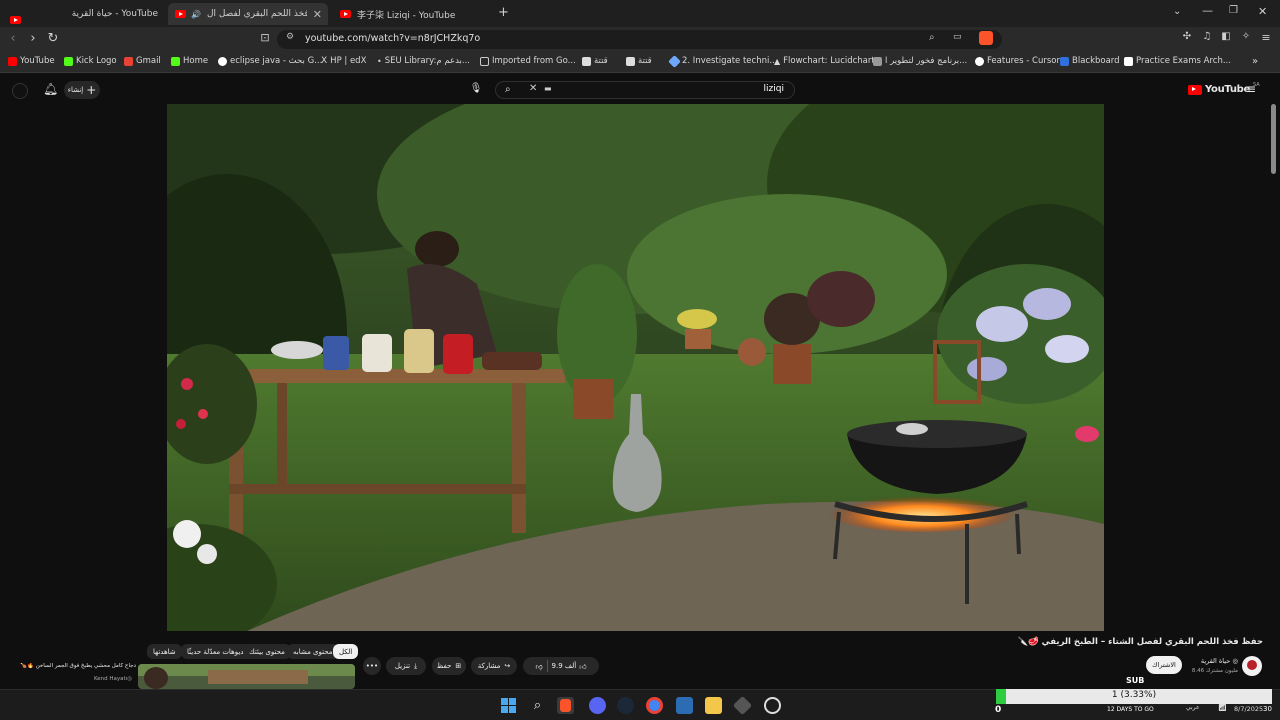  I want to click on sub-goal-count: 1 (3.33%), so click(1134, 695).